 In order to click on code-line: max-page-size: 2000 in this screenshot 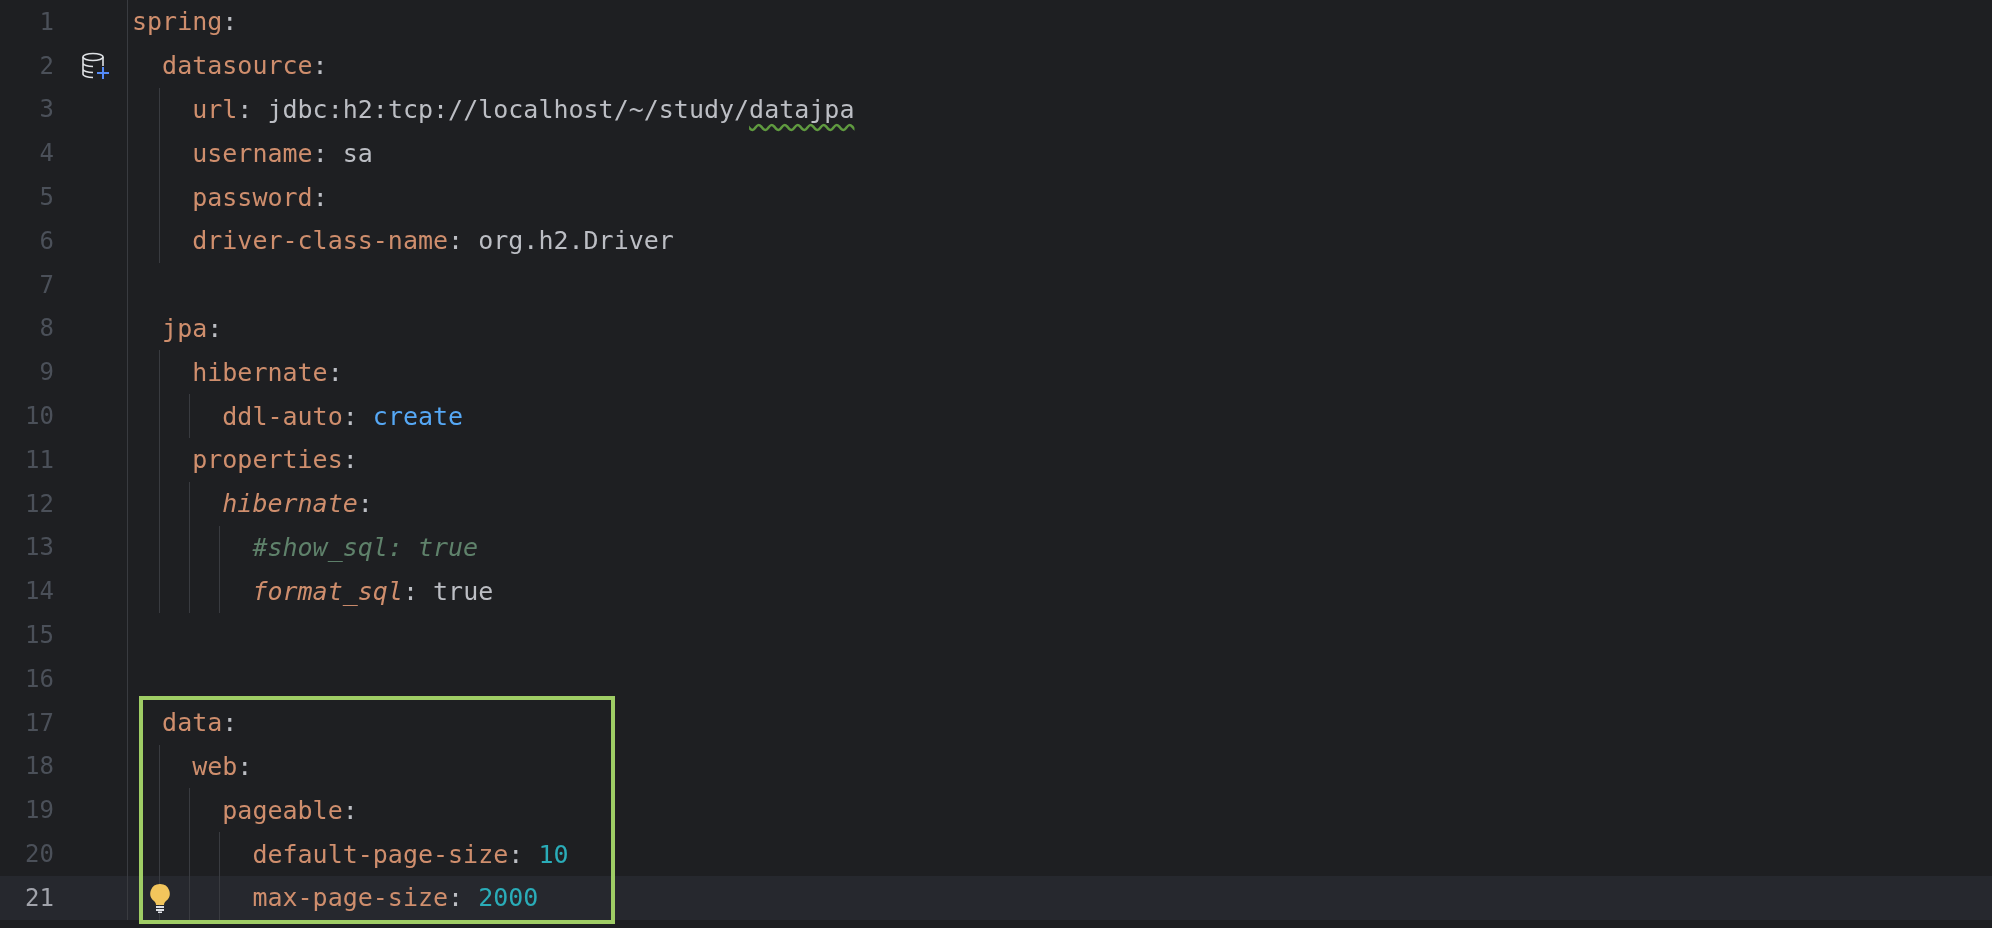, I will do `click(395, 898)`.